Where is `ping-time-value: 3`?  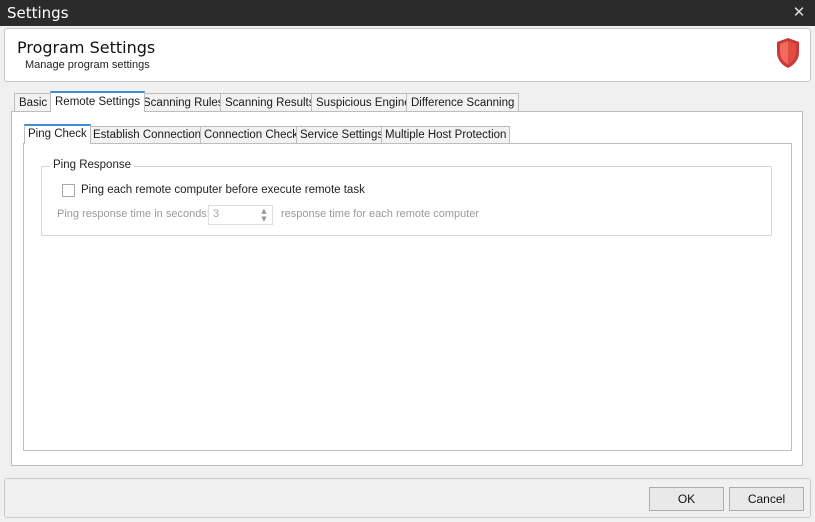 ping-time-value: 3 is located at coordinates (216, 214).